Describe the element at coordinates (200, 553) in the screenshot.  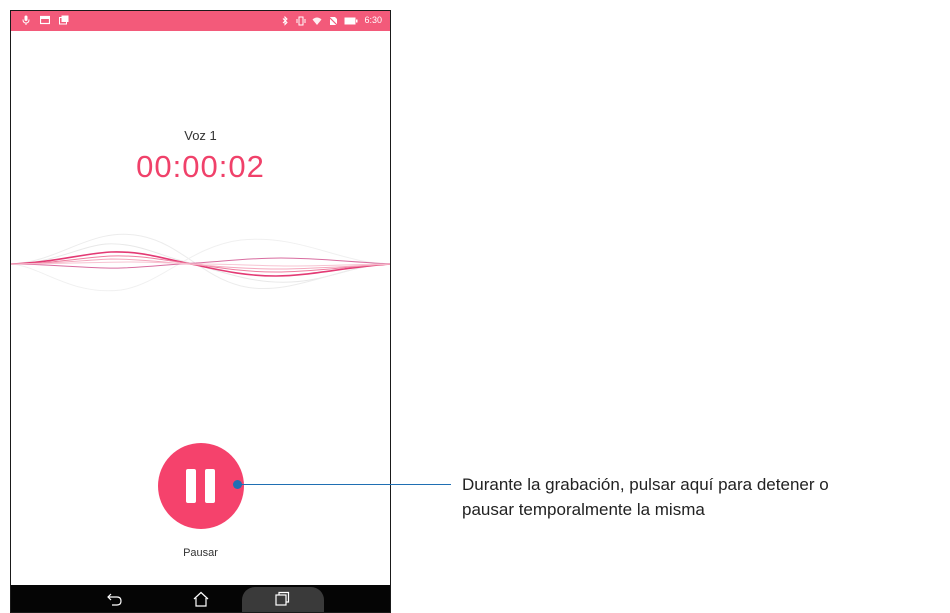
I see `pause-label: Pausar` at that location.